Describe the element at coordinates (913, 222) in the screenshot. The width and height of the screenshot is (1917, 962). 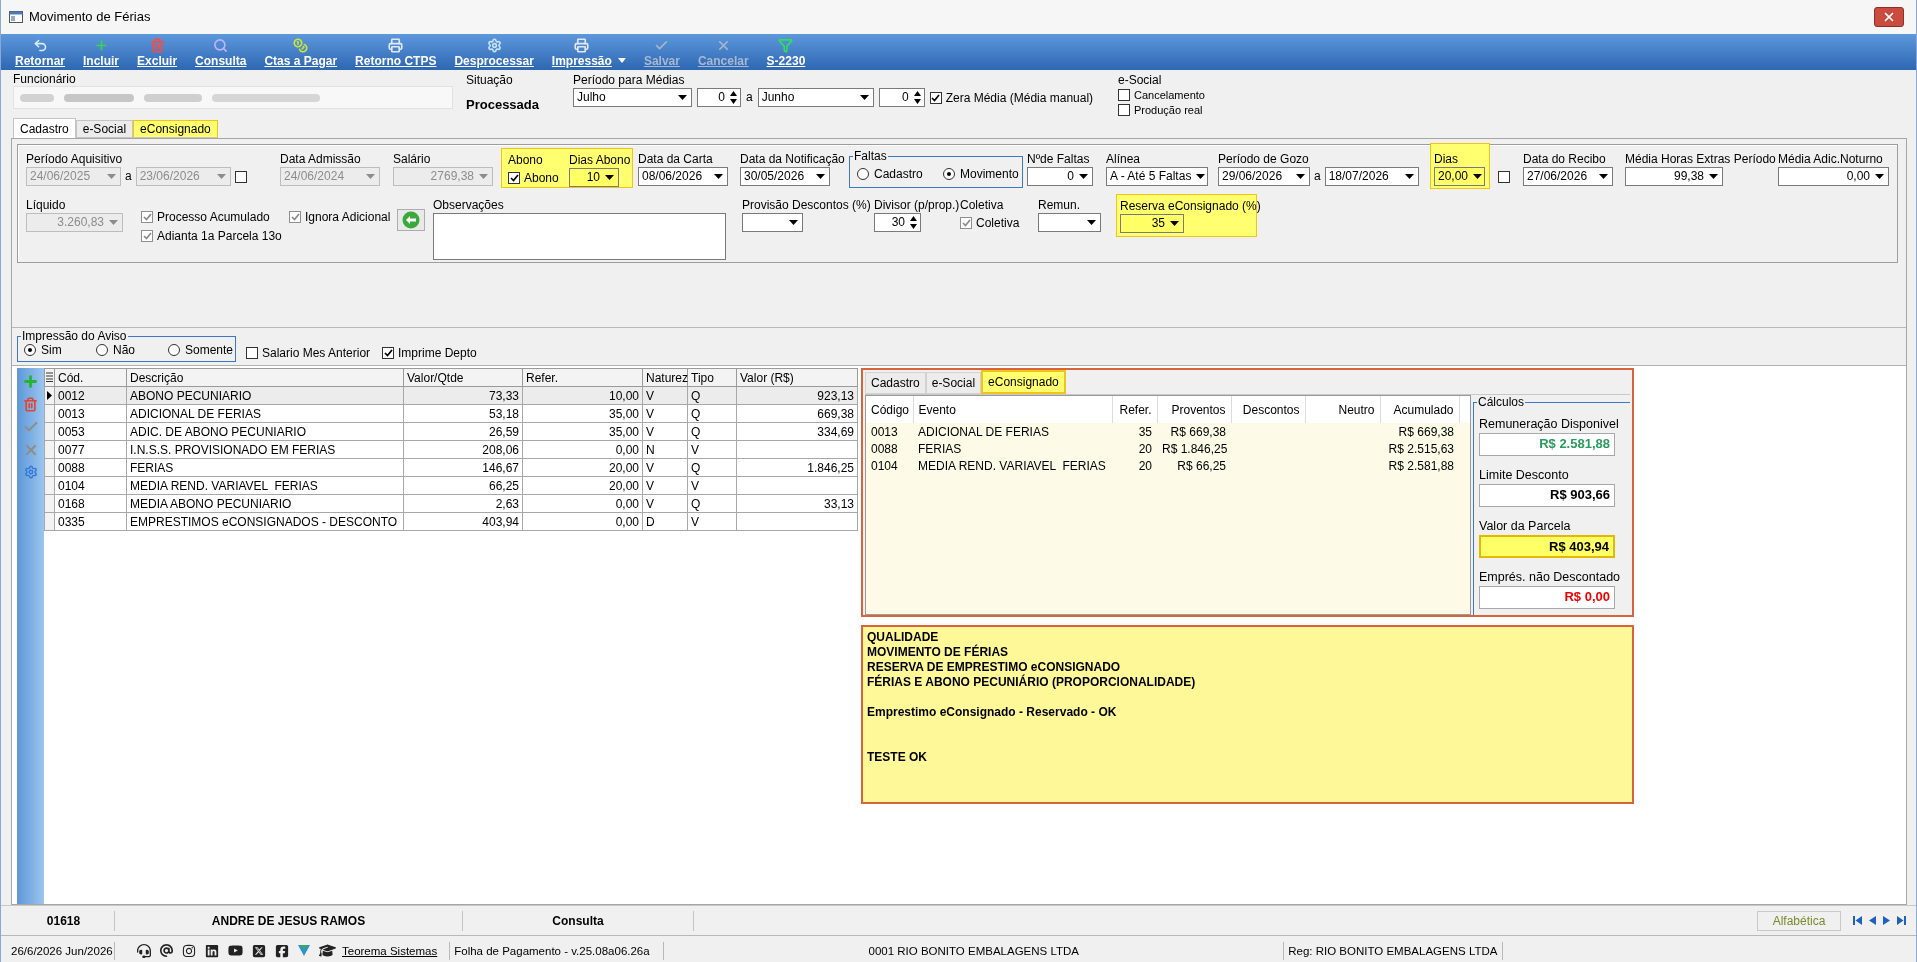
I see `spin-arrows-icon` at that location.